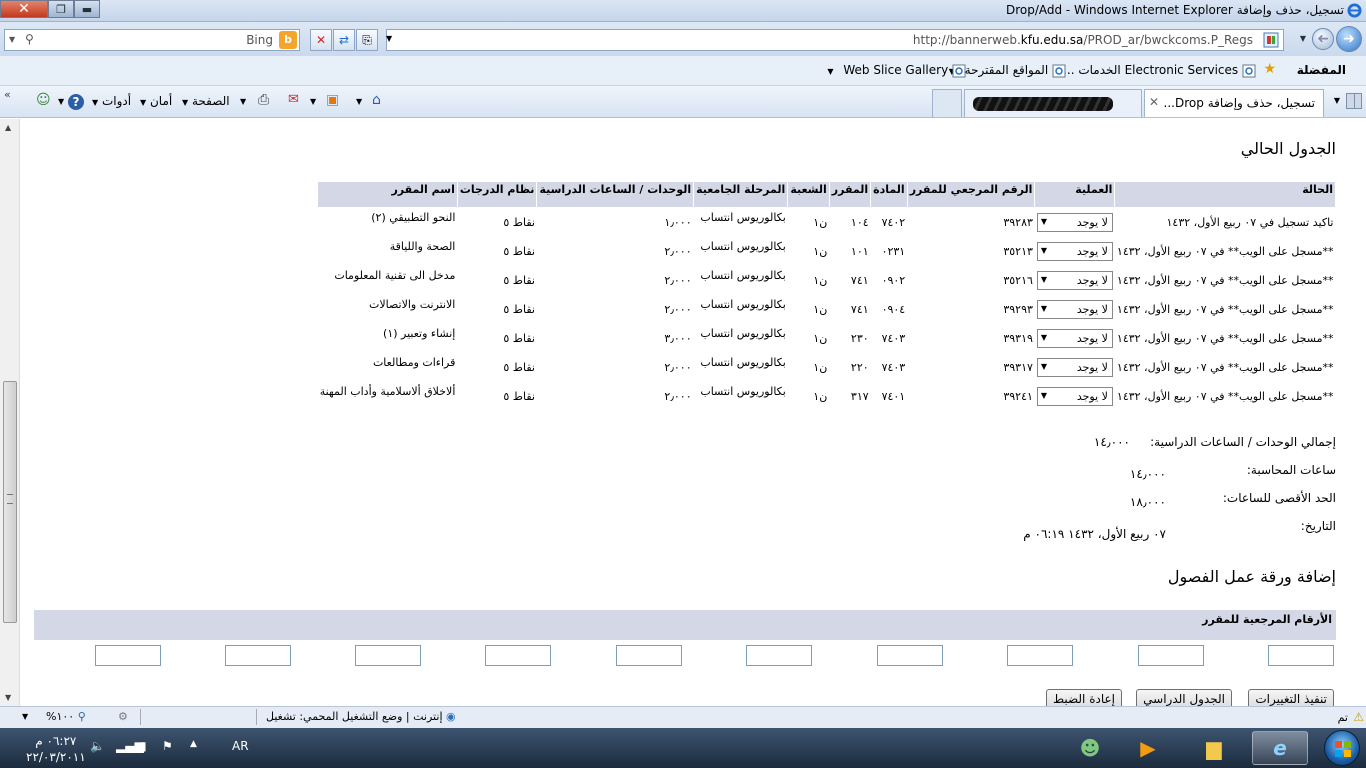 This screenshot has width=1366, height=768. Describe the element at coordinates (1007, 70) in the screenshot. I see `favorites-item-suggested-sites: المواقع المقترحة ▼` at that location.